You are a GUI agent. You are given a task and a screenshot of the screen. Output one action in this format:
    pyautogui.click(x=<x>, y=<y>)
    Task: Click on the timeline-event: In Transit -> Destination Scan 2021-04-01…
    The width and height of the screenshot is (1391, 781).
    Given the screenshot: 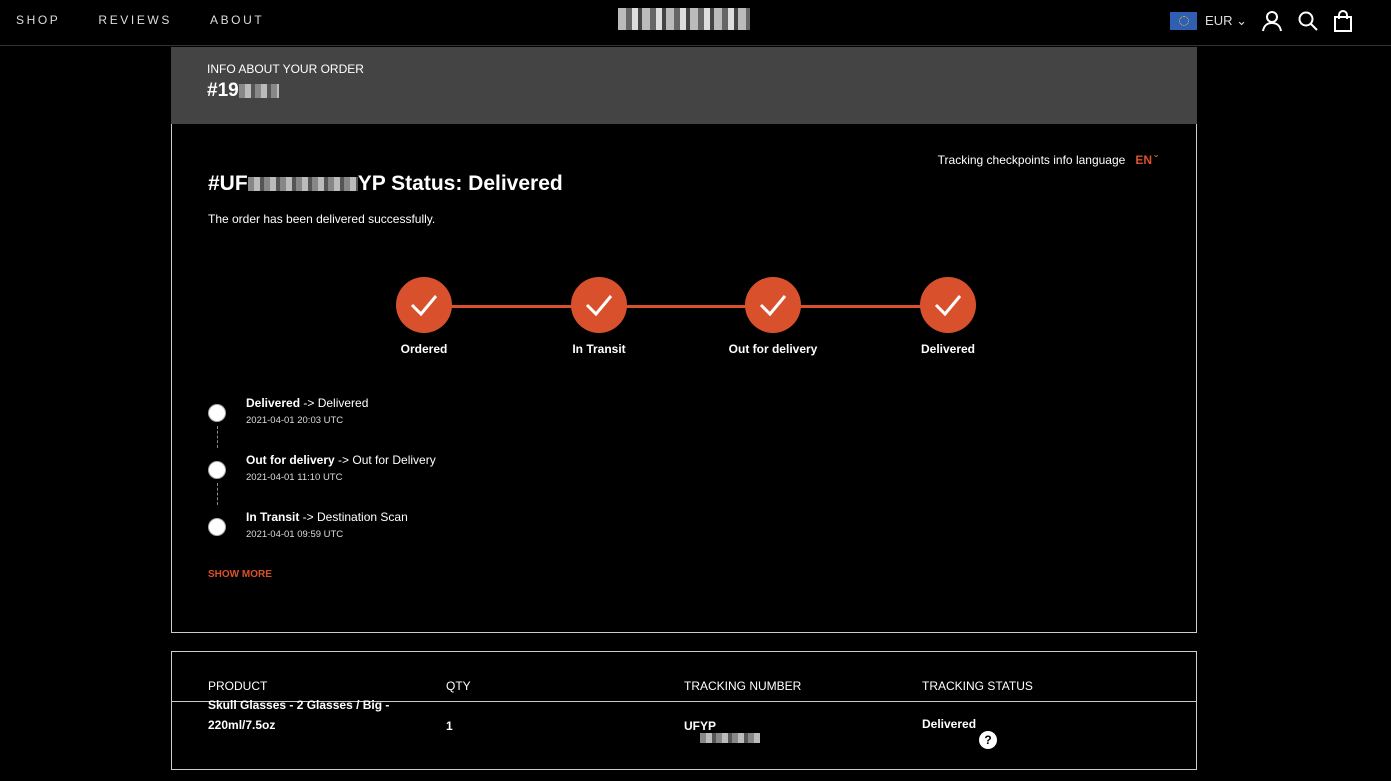 What is the action you would take?
    pyautogui.click(x=322, y=538)
    